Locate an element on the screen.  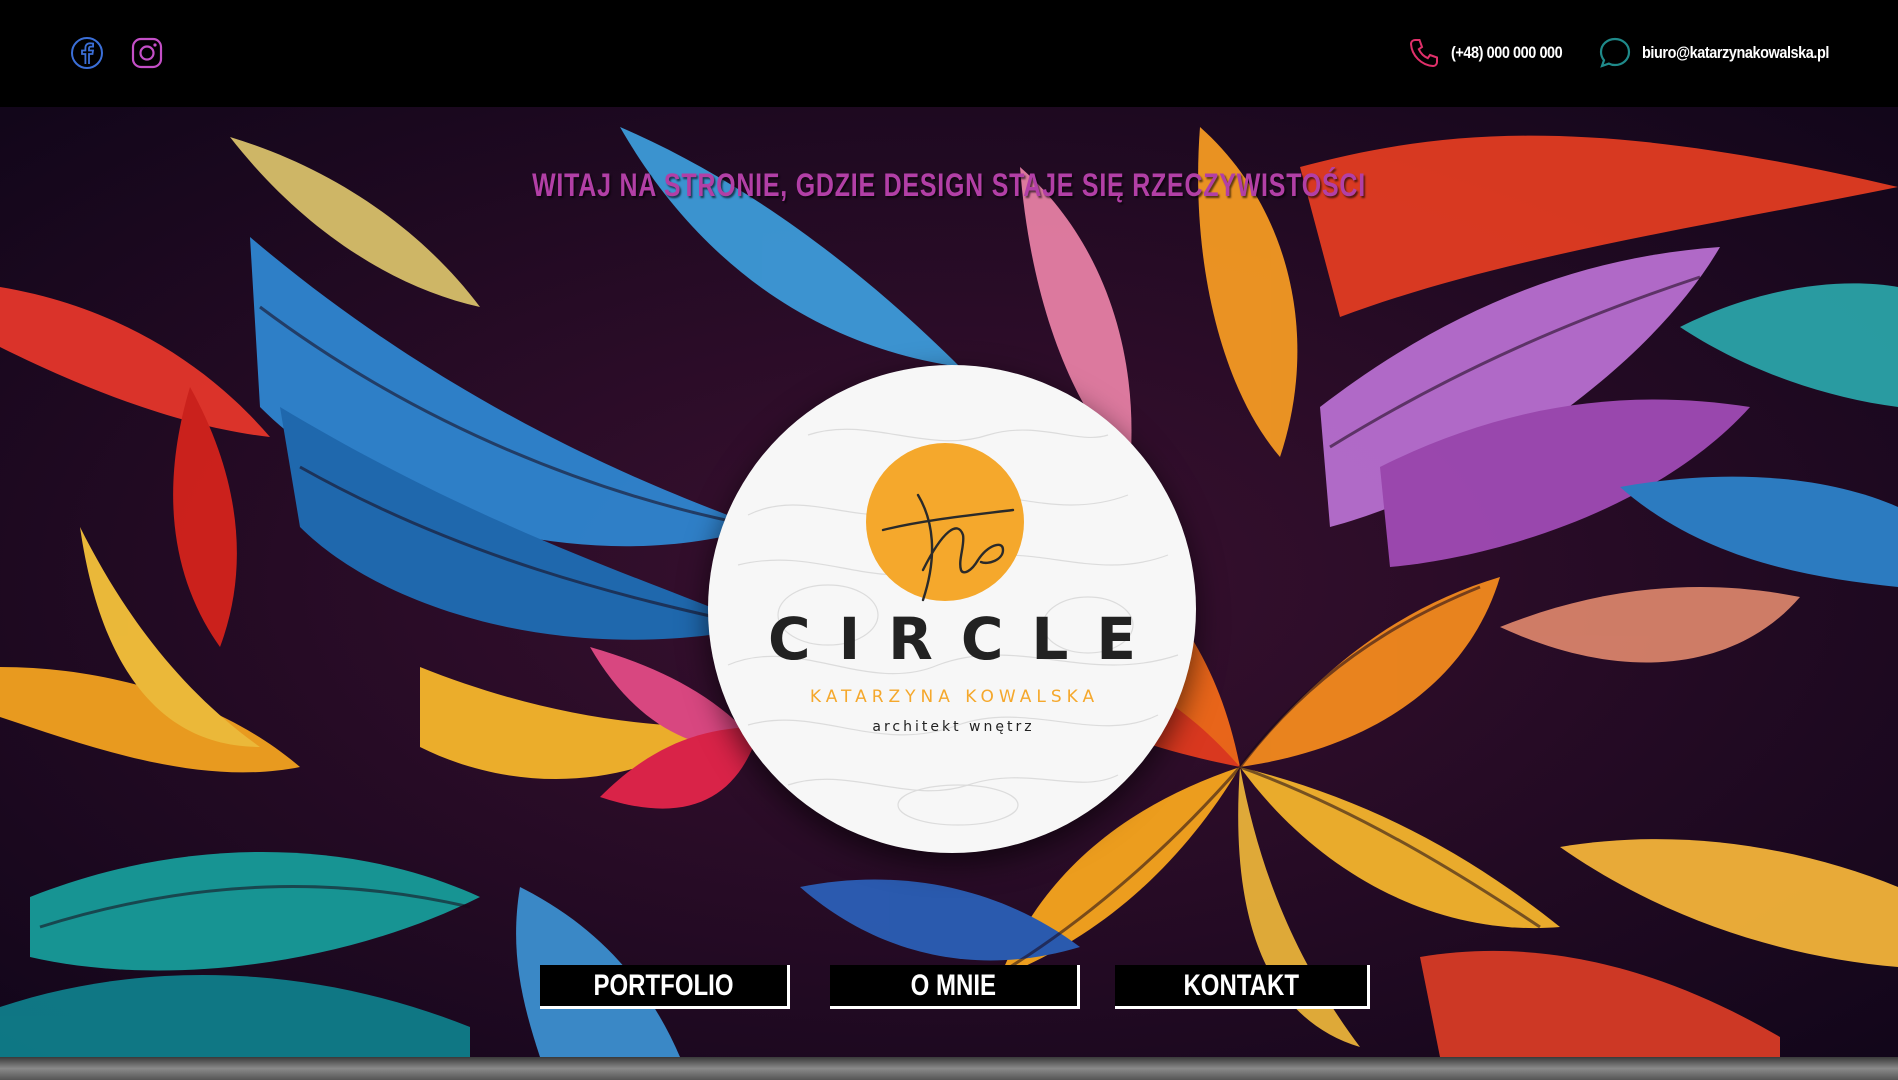
nav-portfolio-button: PORTFOLIO is located at coordinates (665, 987).